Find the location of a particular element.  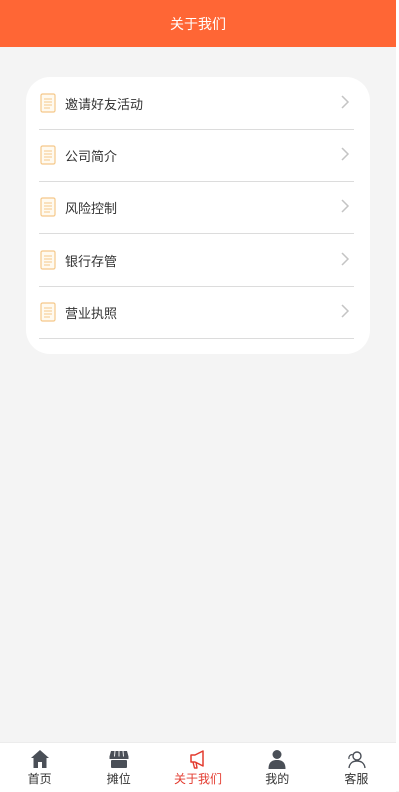

page-header: 关于我们 is located at coordinates (198, 23).